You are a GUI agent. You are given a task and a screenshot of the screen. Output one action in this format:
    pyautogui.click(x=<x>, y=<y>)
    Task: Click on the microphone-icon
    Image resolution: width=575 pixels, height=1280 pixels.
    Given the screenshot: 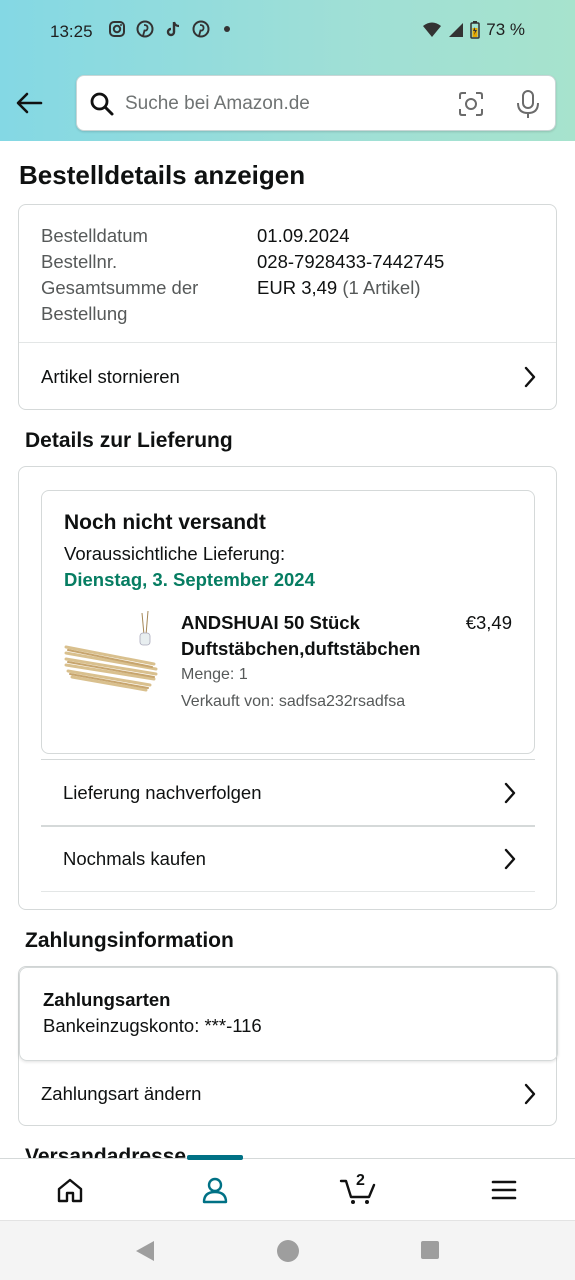 What is the action you would take?
    pyautogui.click(x=528, y=104)
    